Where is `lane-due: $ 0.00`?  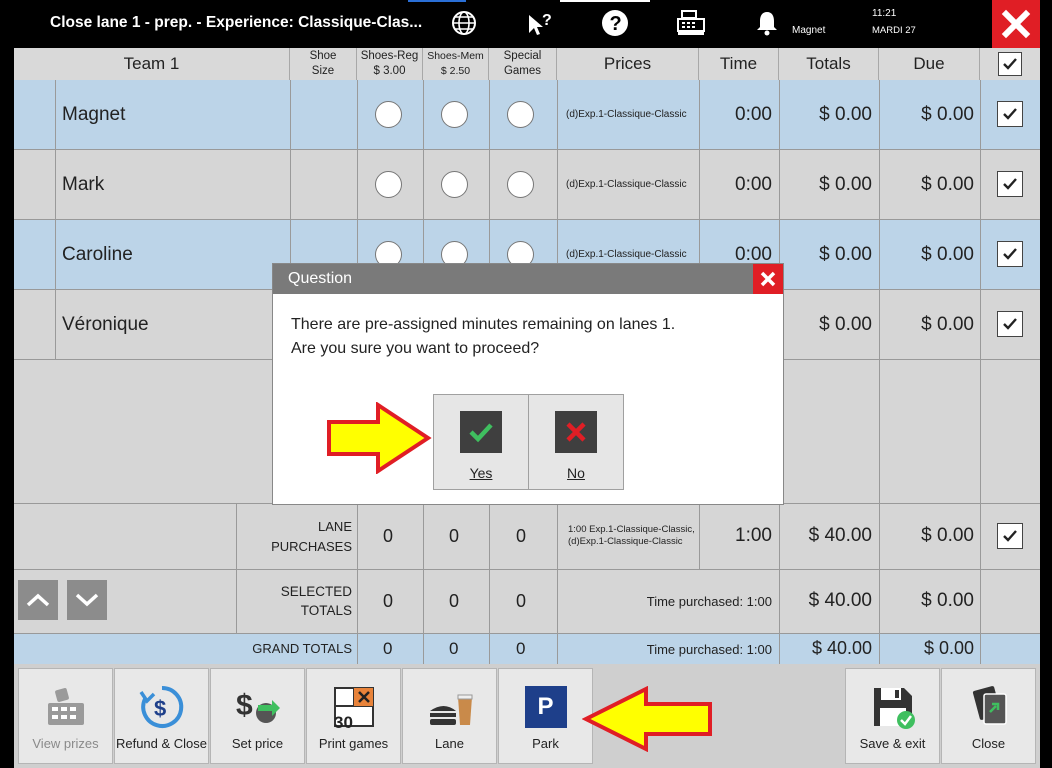
lane-due: $ 0.00 is located at coordinates (947, 535).